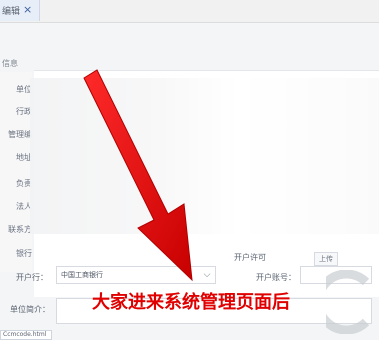 Image resolution: width=379 pixels, height=340 pixels. Describe the element at coordinates (191, 302) in the screenshot. I see `caption-text: 大家进来系统管理页面后` at that location.